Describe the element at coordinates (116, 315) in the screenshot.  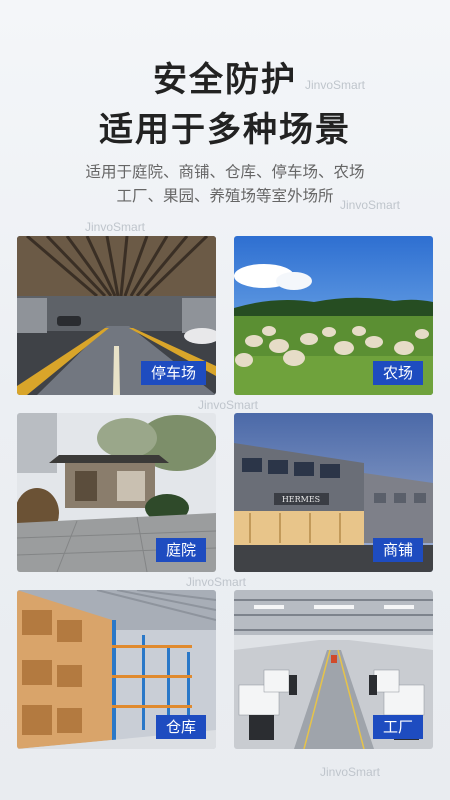
I see `scene-card-parking: 停车场` at that location.